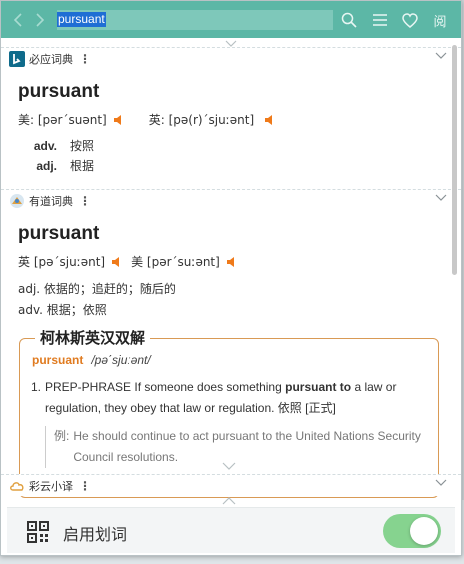 Image resolution: width=464 pixels, height=564 pixels. I want to click on search-icon, so click(349, 20).